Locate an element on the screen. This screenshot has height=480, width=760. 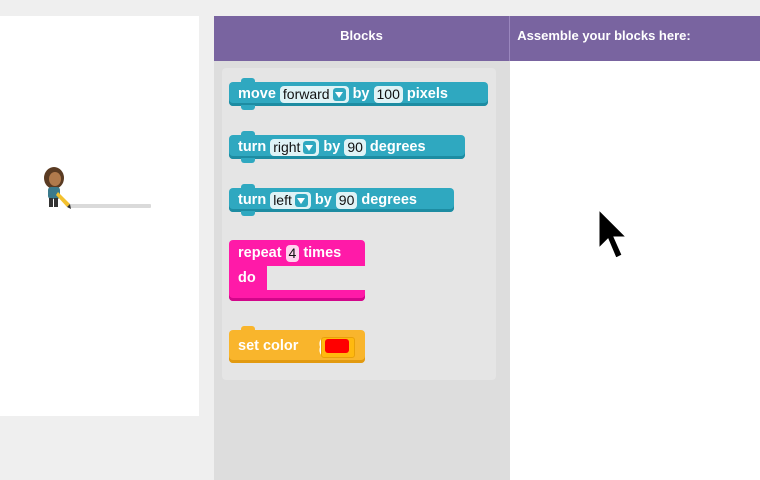
turn-direction-dropdown: right is located at coordinates (295, 147).